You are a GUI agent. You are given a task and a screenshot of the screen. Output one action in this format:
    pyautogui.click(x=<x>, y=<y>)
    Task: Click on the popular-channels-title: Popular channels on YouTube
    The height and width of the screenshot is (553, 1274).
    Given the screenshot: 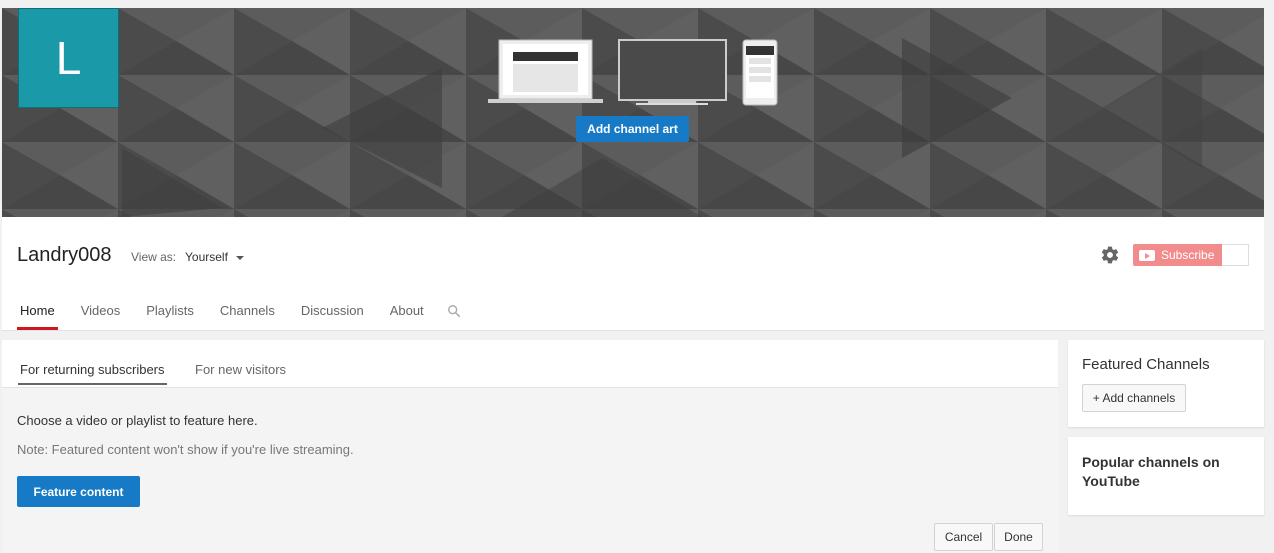 What is the action you would take?
    pyautogui.click(x=1151, y=471)
    